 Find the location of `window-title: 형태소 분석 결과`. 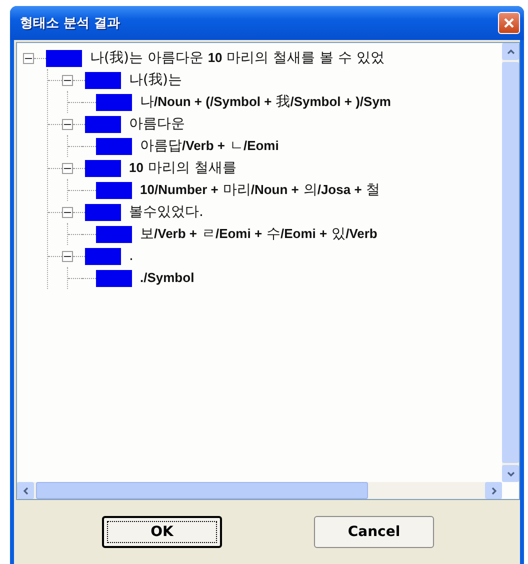

window-title: 형태소 분석 결과 is located at coordinates (70, 23).